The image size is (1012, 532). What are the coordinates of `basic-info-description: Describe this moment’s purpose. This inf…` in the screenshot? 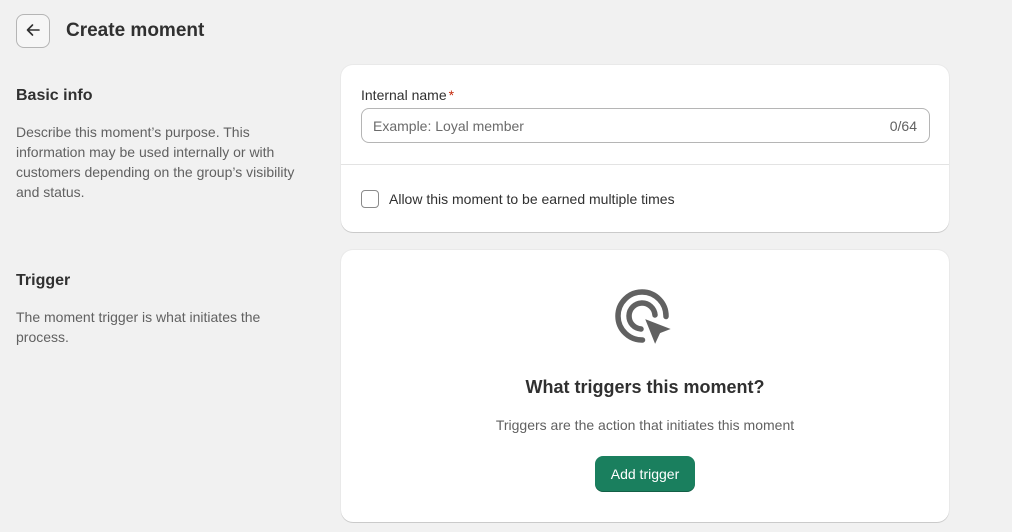 It's located at (155, 162).